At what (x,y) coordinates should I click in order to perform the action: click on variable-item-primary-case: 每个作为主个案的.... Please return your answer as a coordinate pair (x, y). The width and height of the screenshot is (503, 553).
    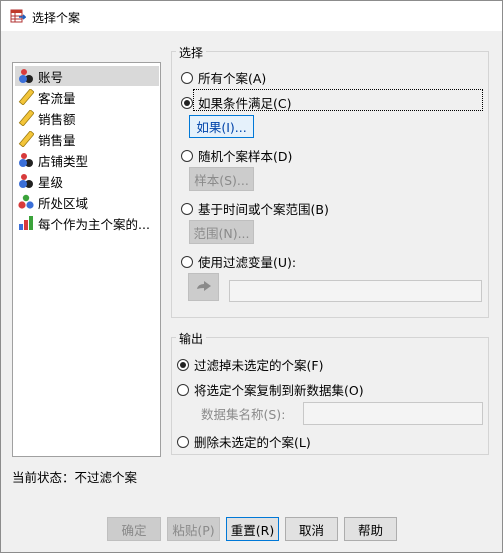
    Looking at the image, I should click on (87, 223).